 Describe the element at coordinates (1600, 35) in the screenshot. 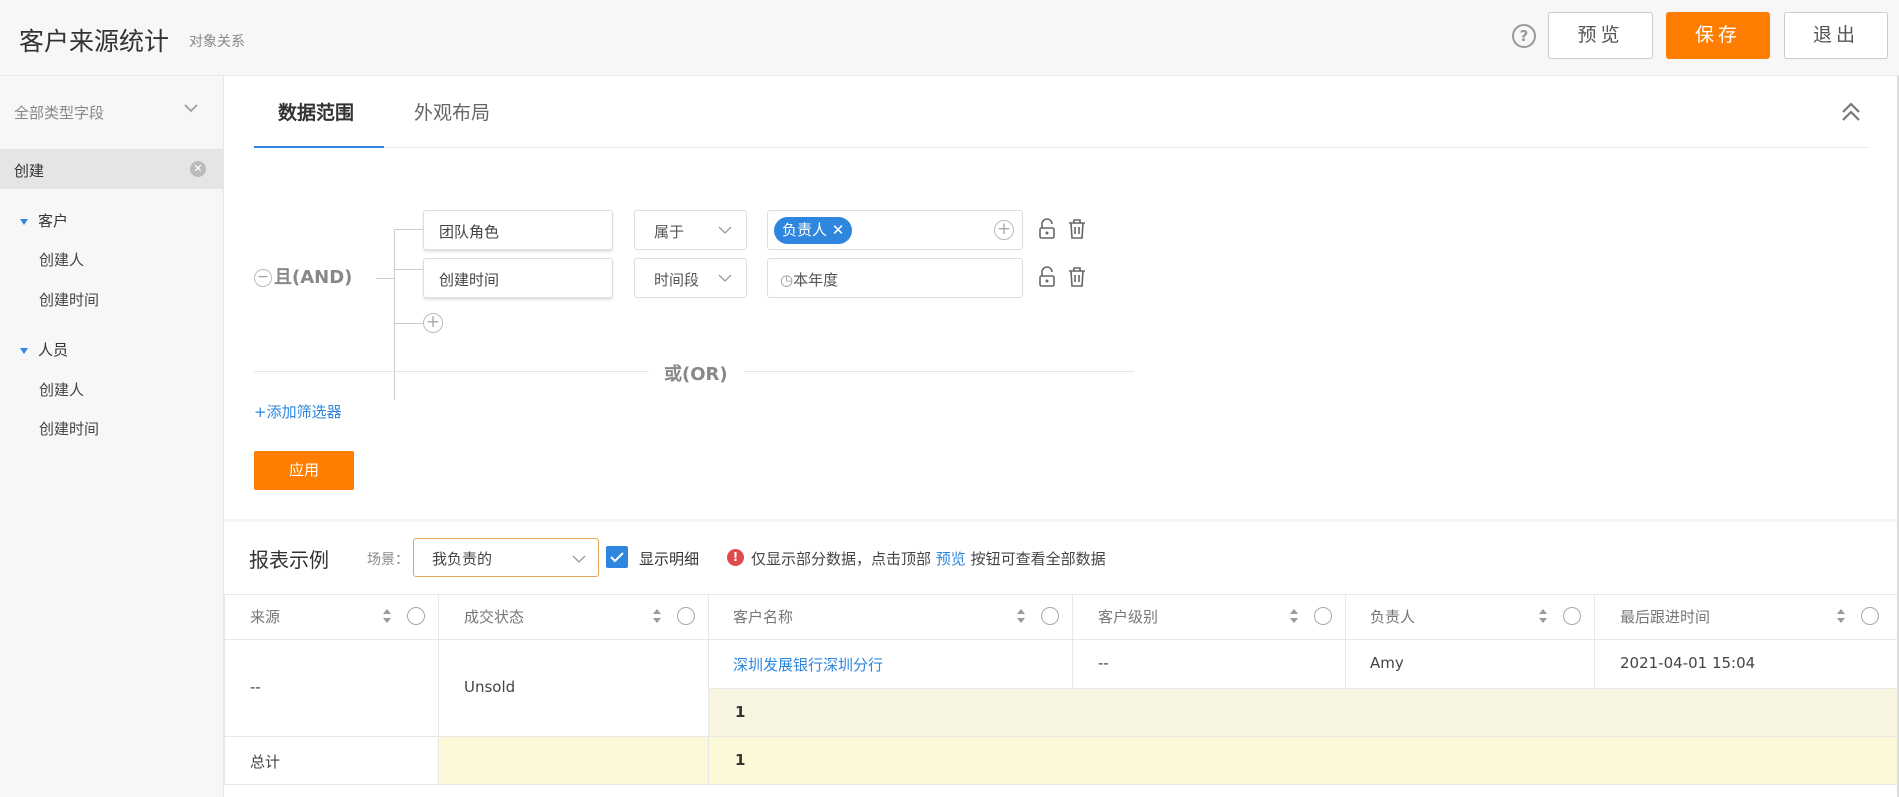

I see `preview-button: 预览` at that location.